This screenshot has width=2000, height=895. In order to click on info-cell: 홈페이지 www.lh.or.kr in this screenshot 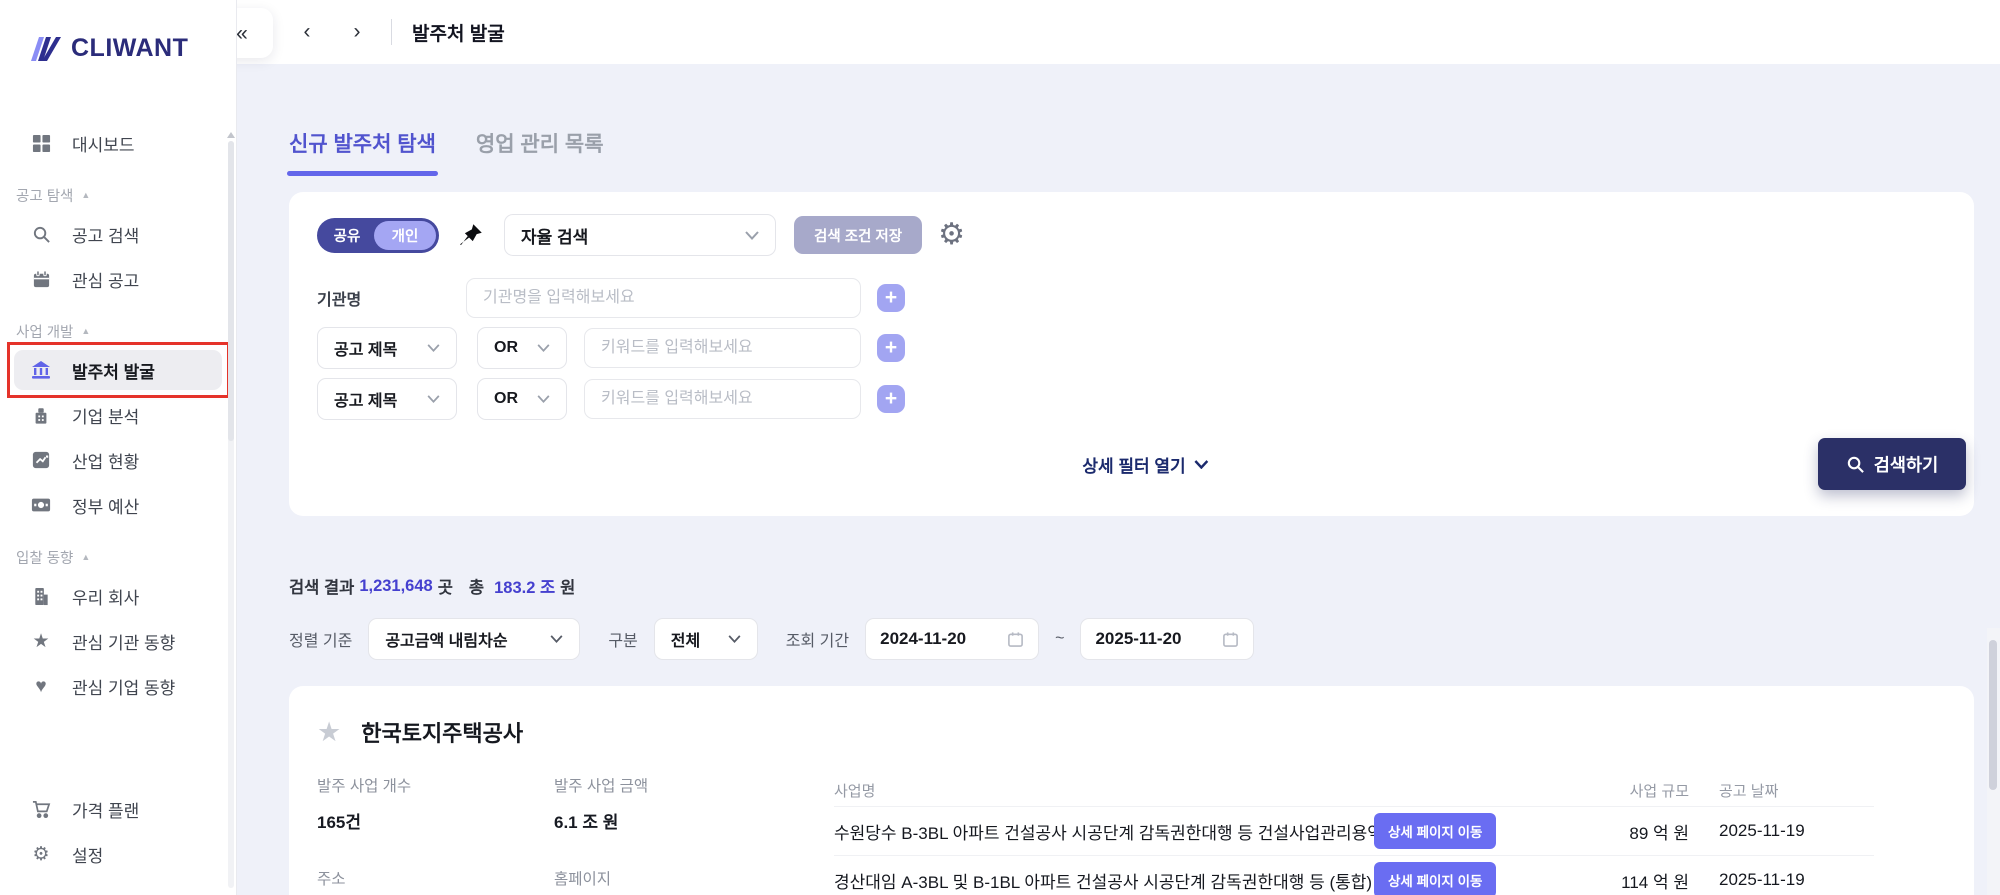, I will do `click(694, 881)`.